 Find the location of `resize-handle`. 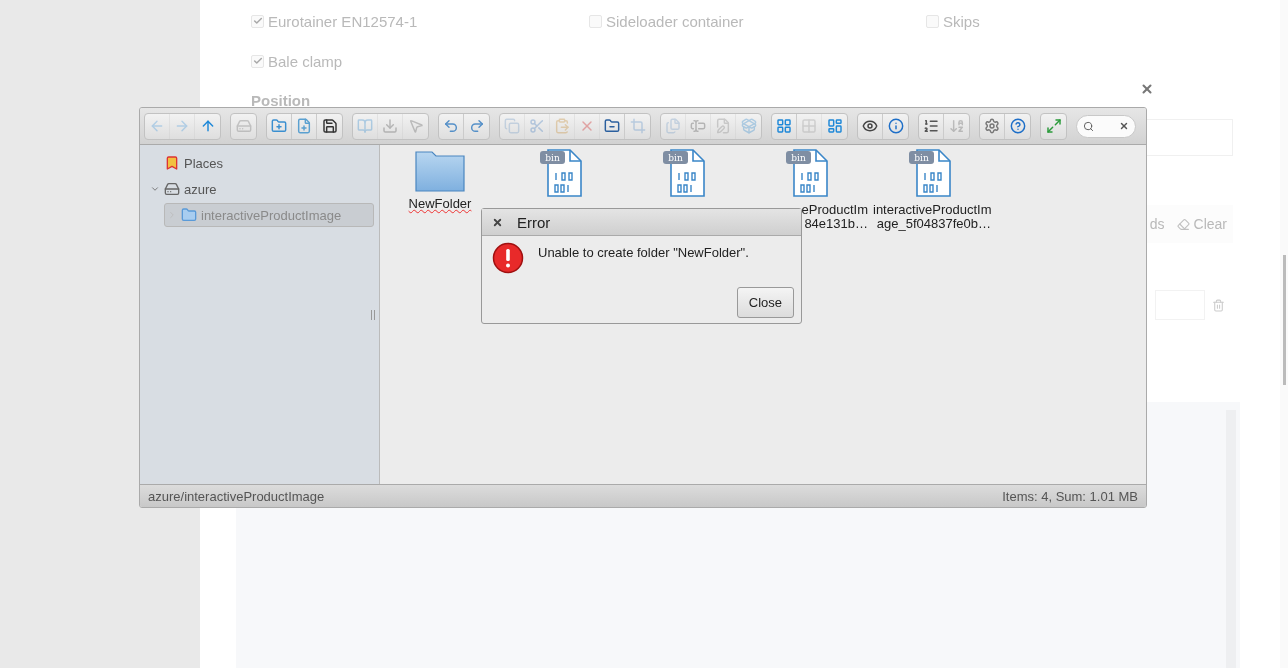

resize-handle is located at coordinates (373, 315).